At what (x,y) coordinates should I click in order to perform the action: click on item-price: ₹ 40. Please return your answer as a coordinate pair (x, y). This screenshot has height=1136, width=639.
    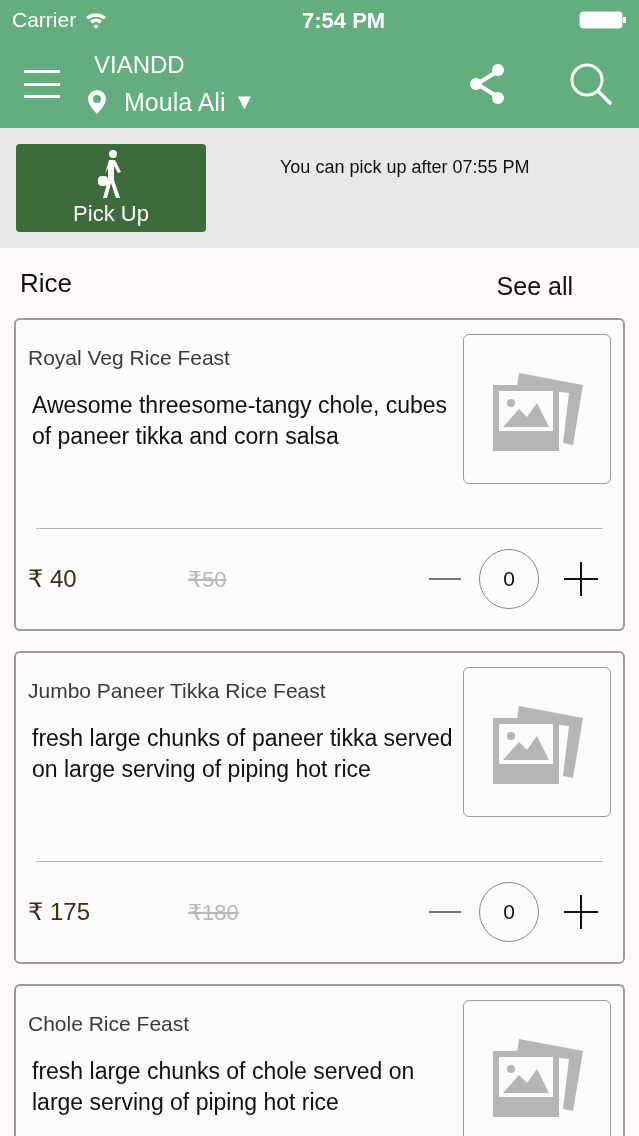
    Looking at the image, I should click on (53, 579).